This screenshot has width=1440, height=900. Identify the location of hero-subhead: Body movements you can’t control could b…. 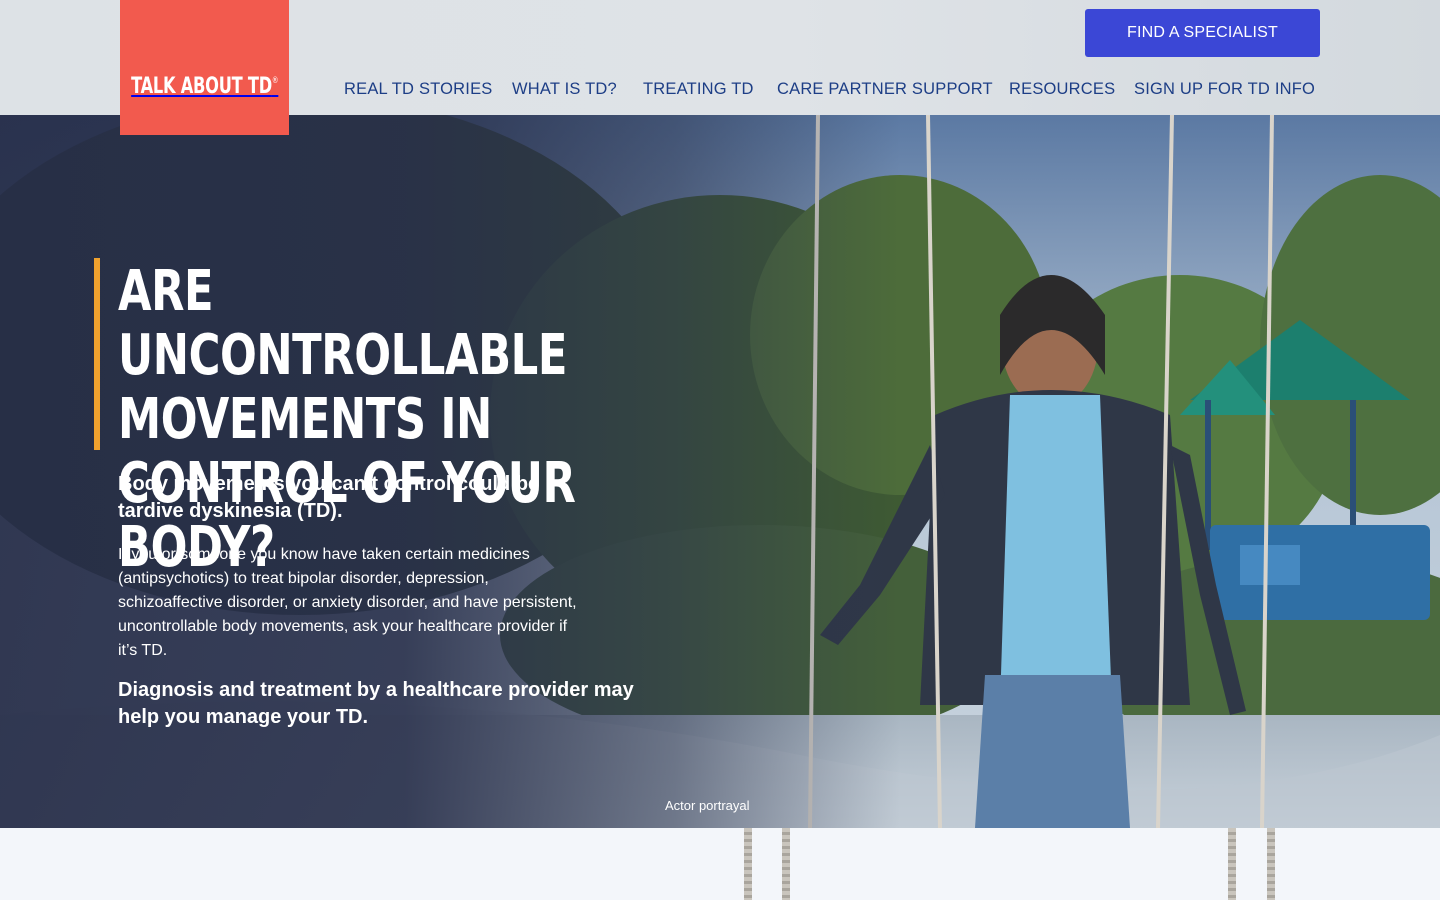
(329, 497).